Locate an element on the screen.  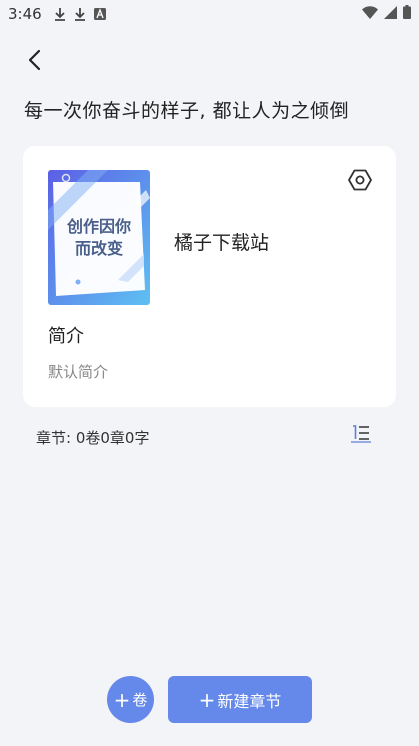
cover-text-line2: 而改变 is located at coordinates (99, 248).